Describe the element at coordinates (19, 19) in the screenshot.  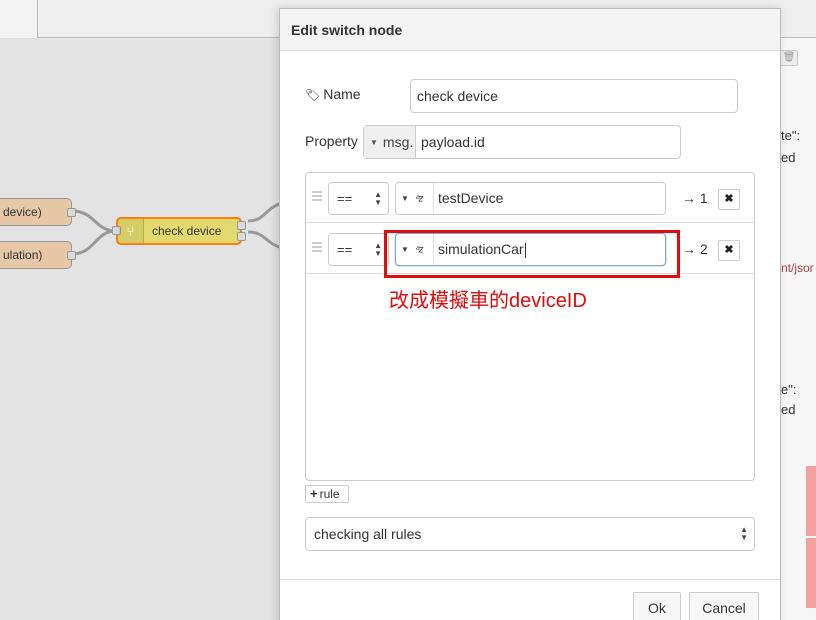
I see `workspace-tab` at that location.